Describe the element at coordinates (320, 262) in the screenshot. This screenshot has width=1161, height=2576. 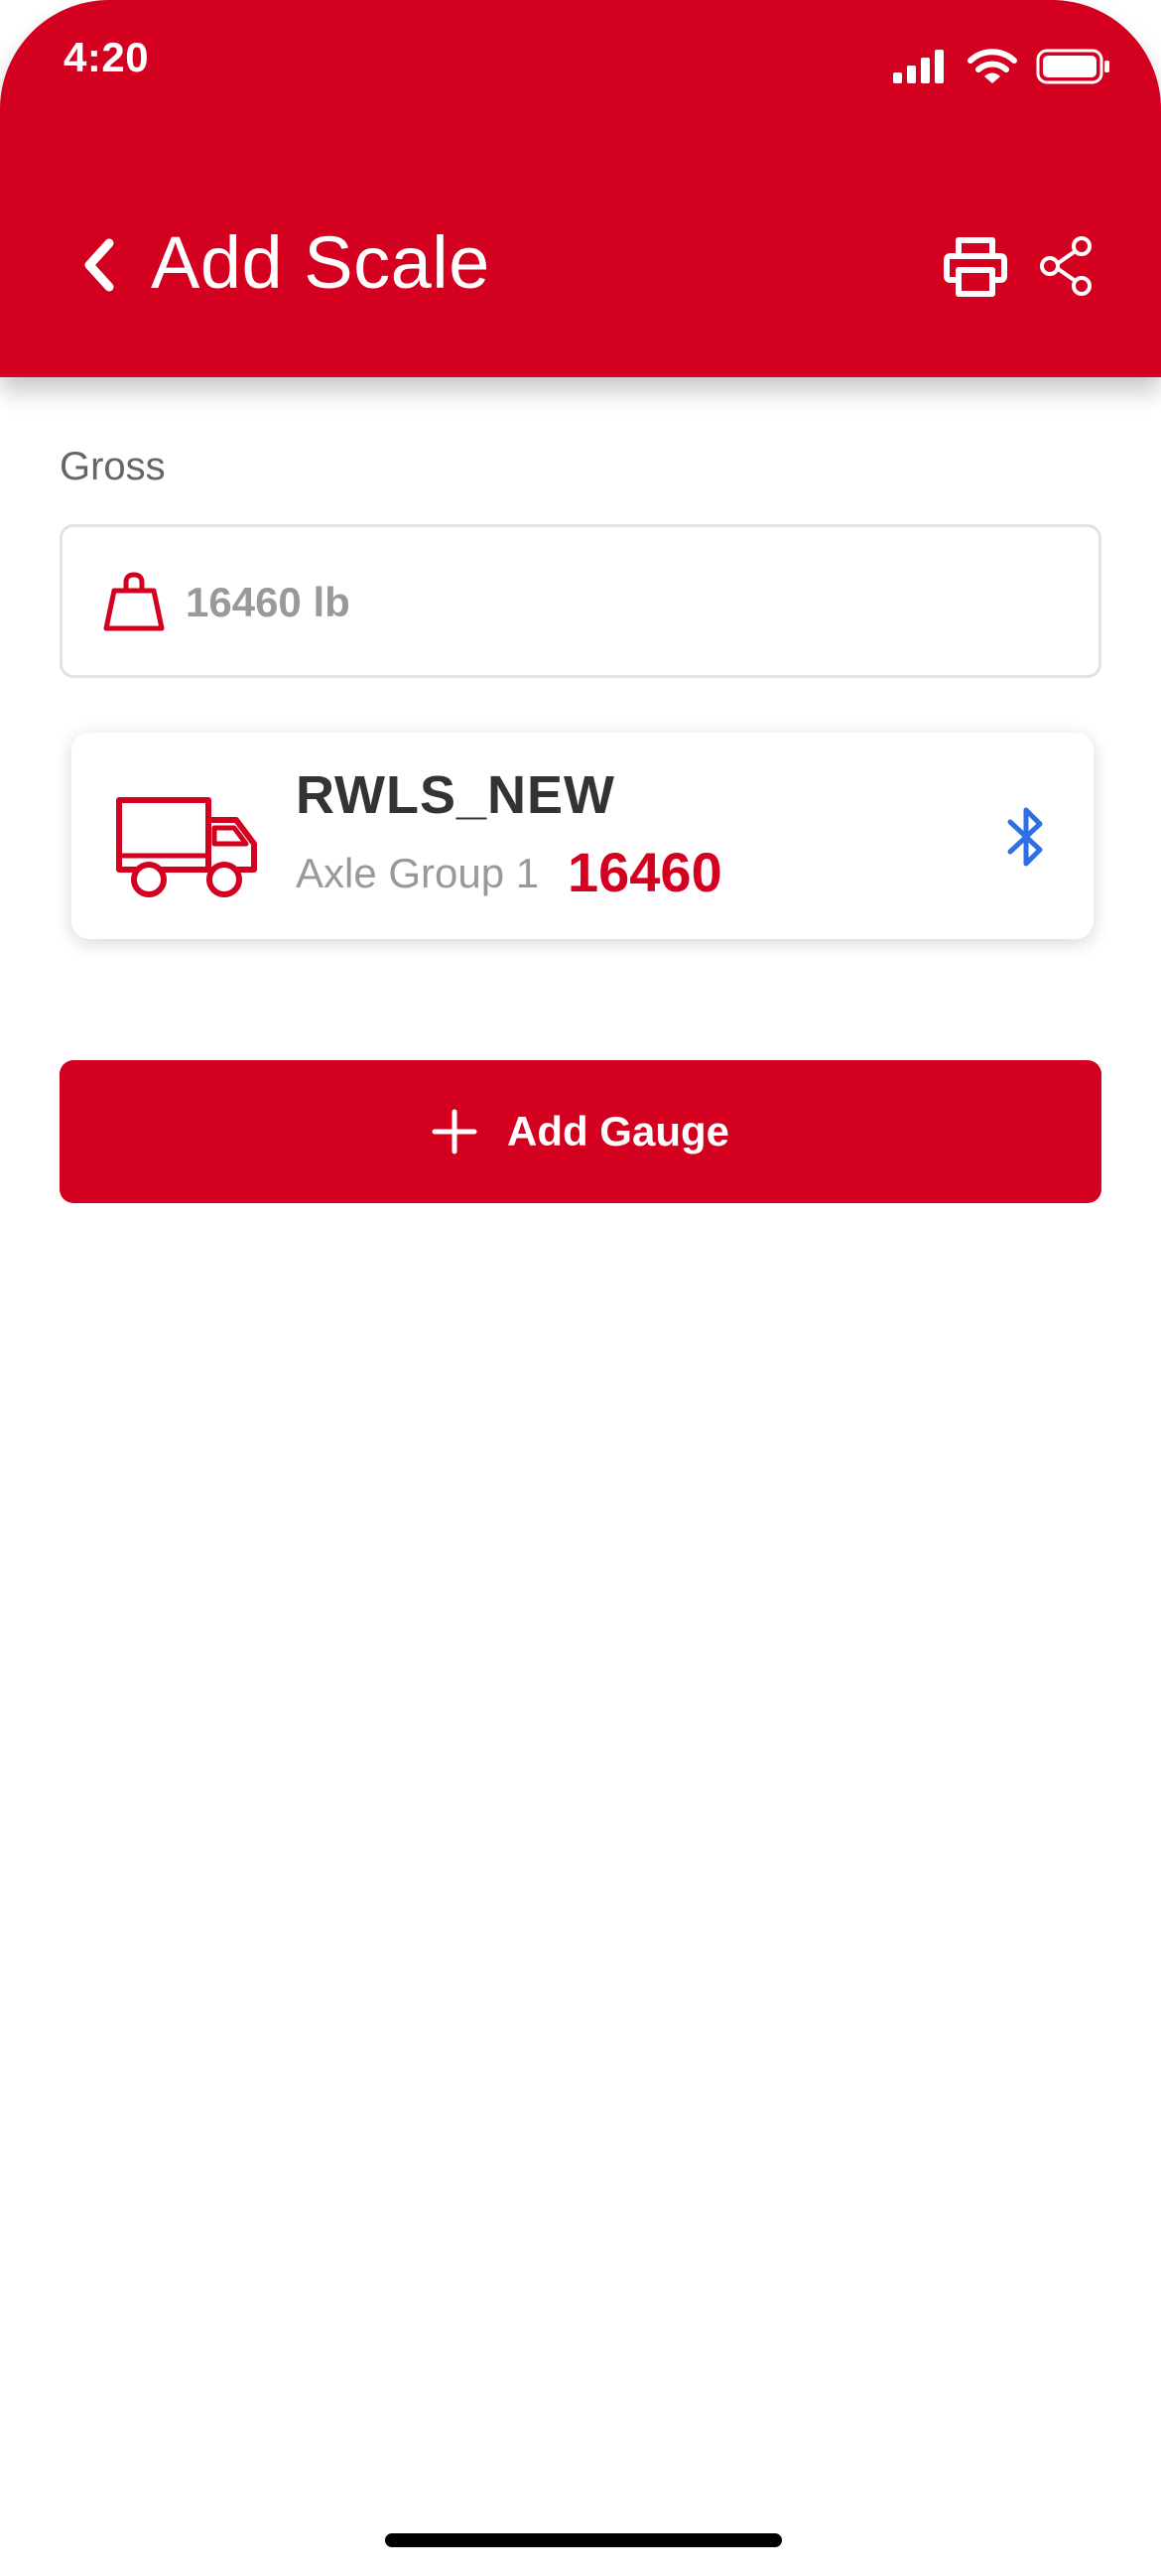
I see `page-title: Add Scale` at that location.